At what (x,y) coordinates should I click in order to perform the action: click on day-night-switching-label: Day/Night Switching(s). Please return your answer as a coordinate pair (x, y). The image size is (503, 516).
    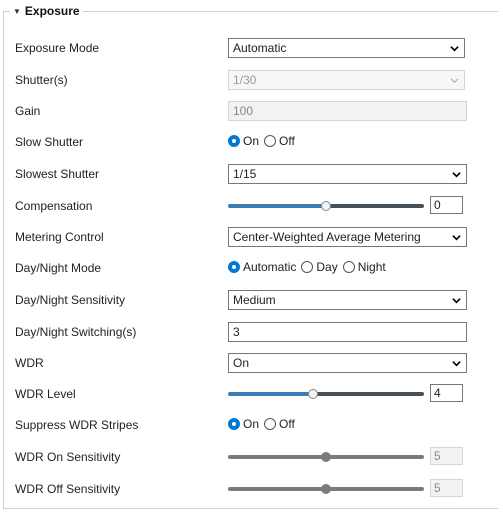
    Looking at the image, I should click on (76, 332).